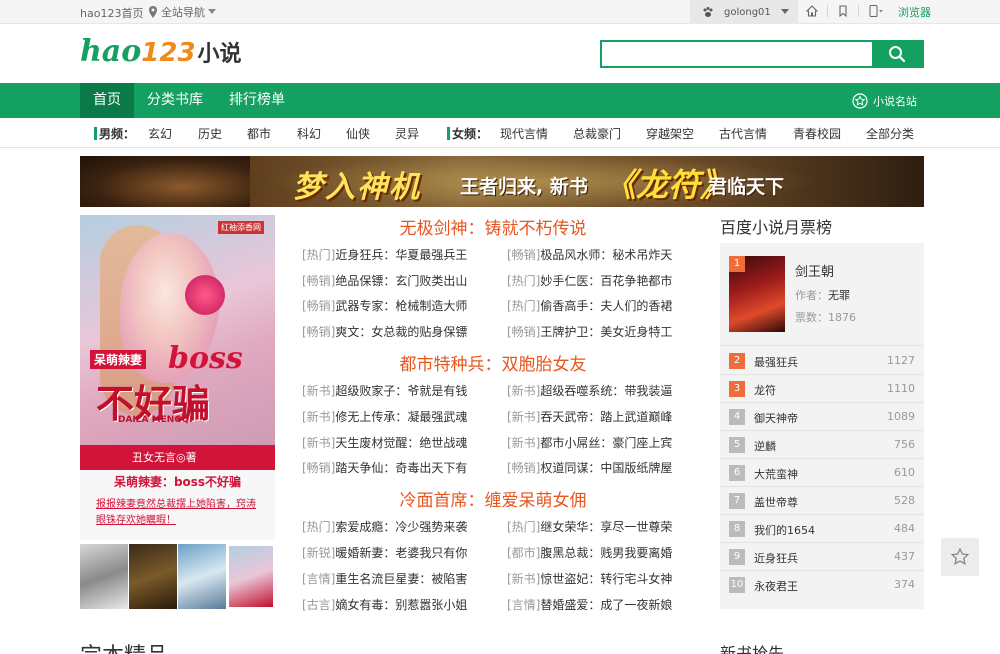  Describe the element at coordinates (107, 100) in the screenshot. I see `nav-home: 首页` at that location.